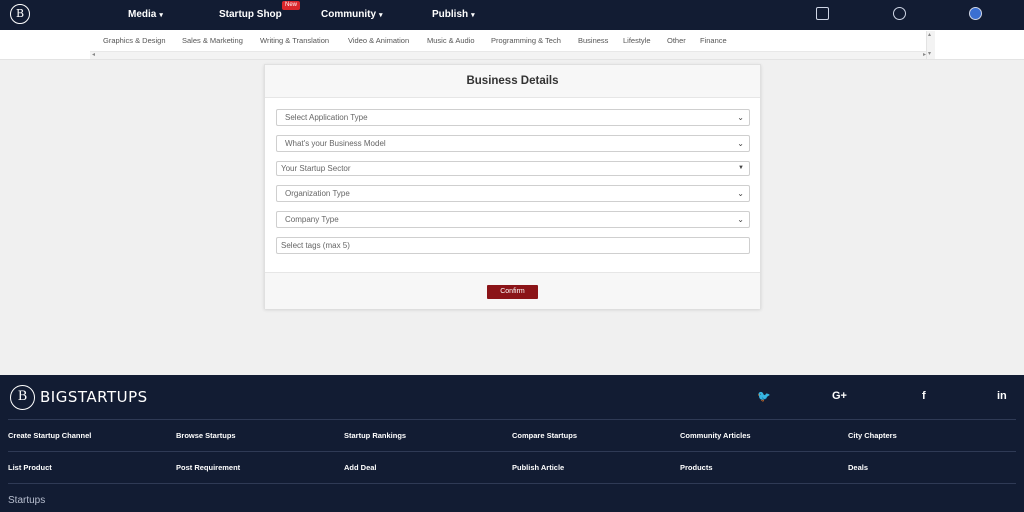 Image resolution: width=1024 pixels, height=512 pixels. What do you see at coordinates (593, 40) in the screenshot?
I see `category-business: Business` at bounding box center [593, 40].